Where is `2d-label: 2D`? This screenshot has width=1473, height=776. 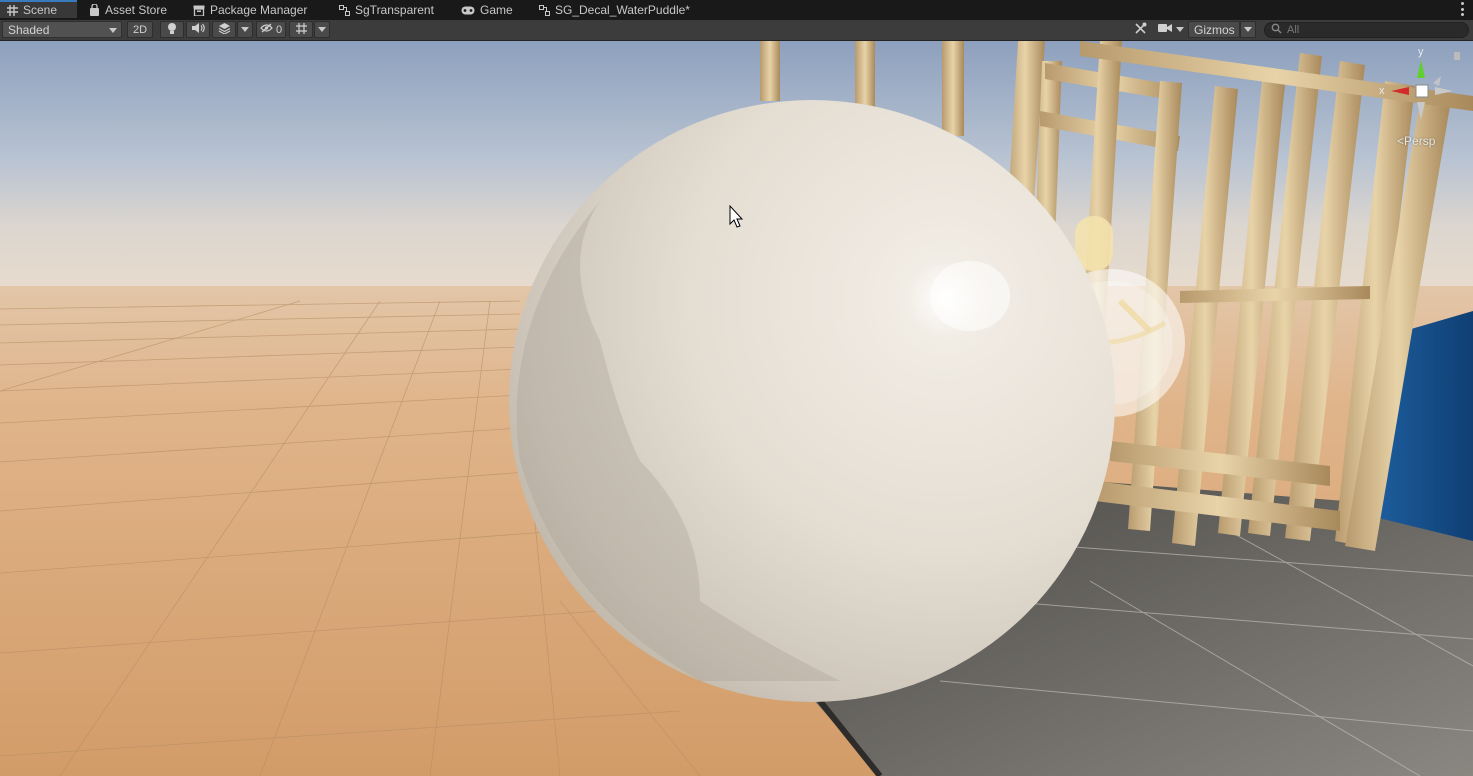
2d-label: 2D is located at coordinates (140, 29).